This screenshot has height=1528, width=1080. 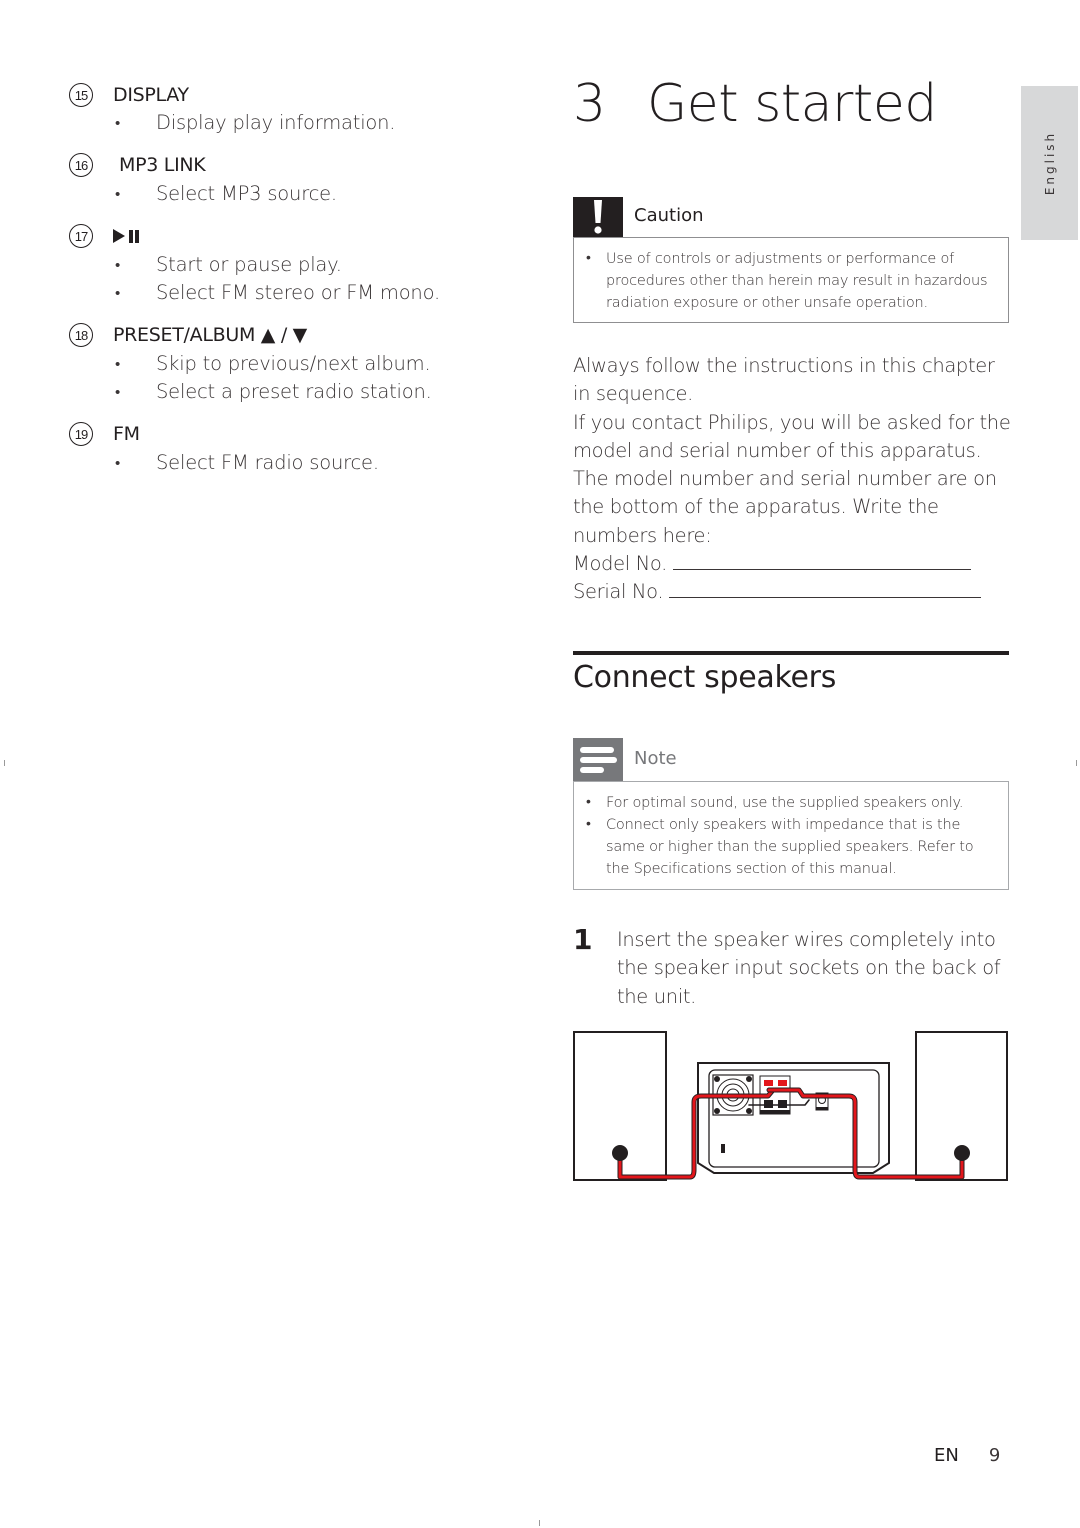 I want to click on bullet-item: • Display play information., so click(x=255, y=122).